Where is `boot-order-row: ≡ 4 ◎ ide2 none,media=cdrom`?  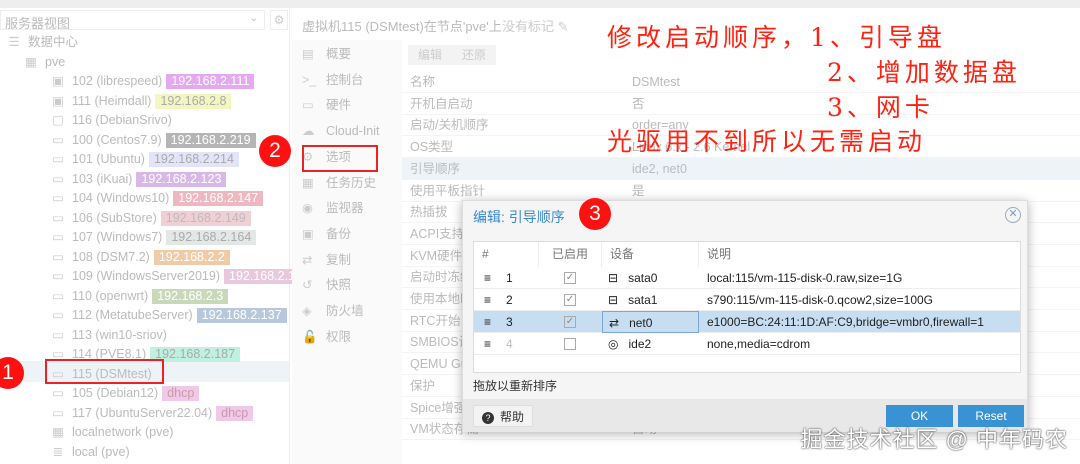
boot-order-row: ≡ 4 ◎ ide2 none,media=cdrom is located at coordinates (747, 344).